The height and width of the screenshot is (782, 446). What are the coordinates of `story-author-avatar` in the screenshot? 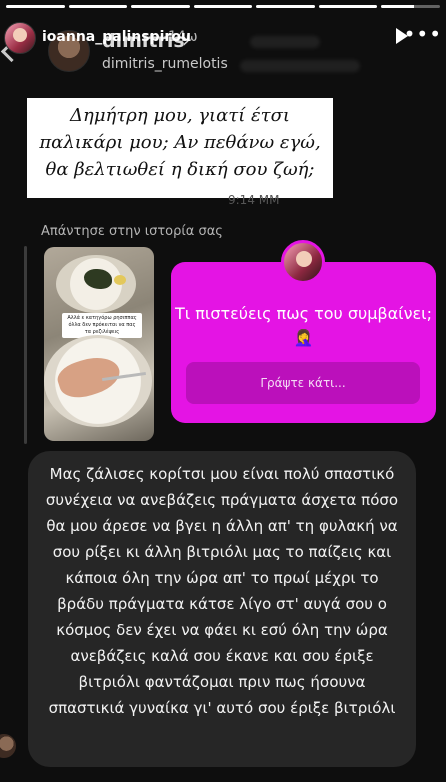 It's located at (20, 38).